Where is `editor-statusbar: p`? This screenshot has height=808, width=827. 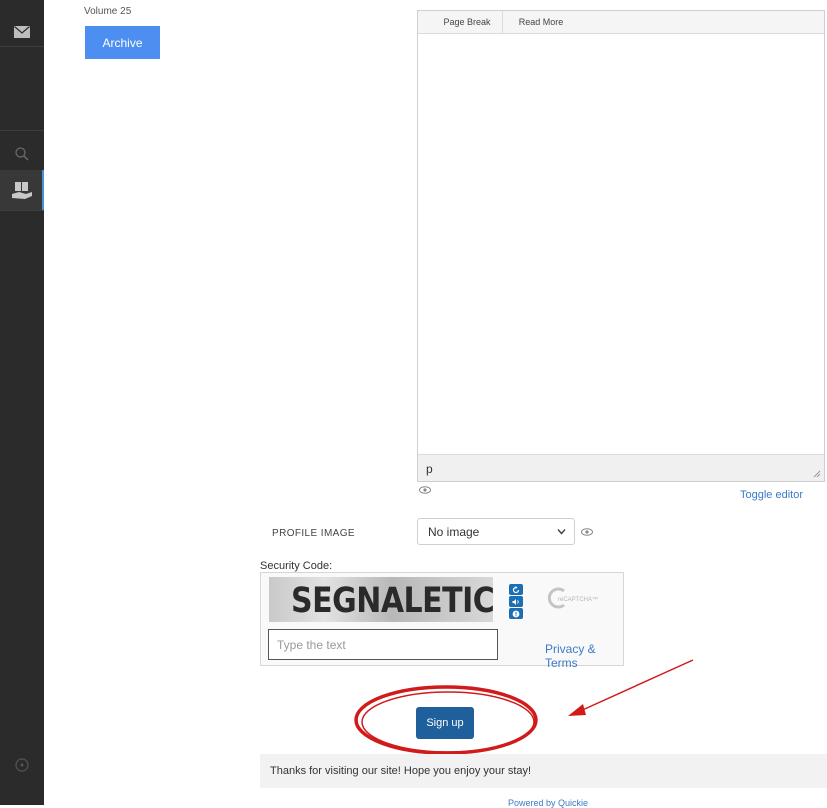
editor-statusbar: p is located at coordinates (621, 467).